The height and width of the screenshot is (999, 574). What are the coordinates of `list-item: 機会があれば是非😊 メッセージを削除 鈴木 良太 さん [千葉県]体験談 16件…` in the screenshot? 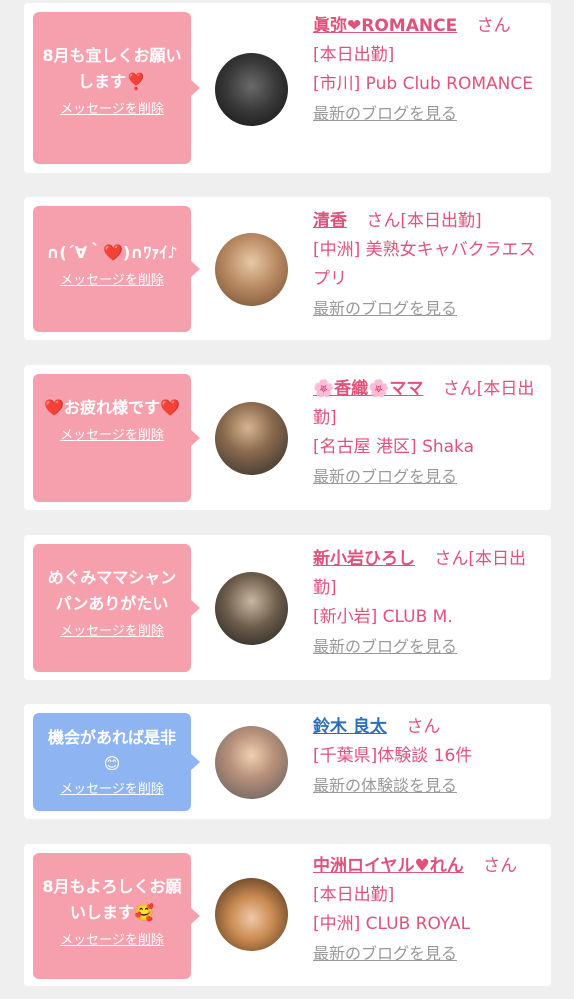 It's located at (287, 761).